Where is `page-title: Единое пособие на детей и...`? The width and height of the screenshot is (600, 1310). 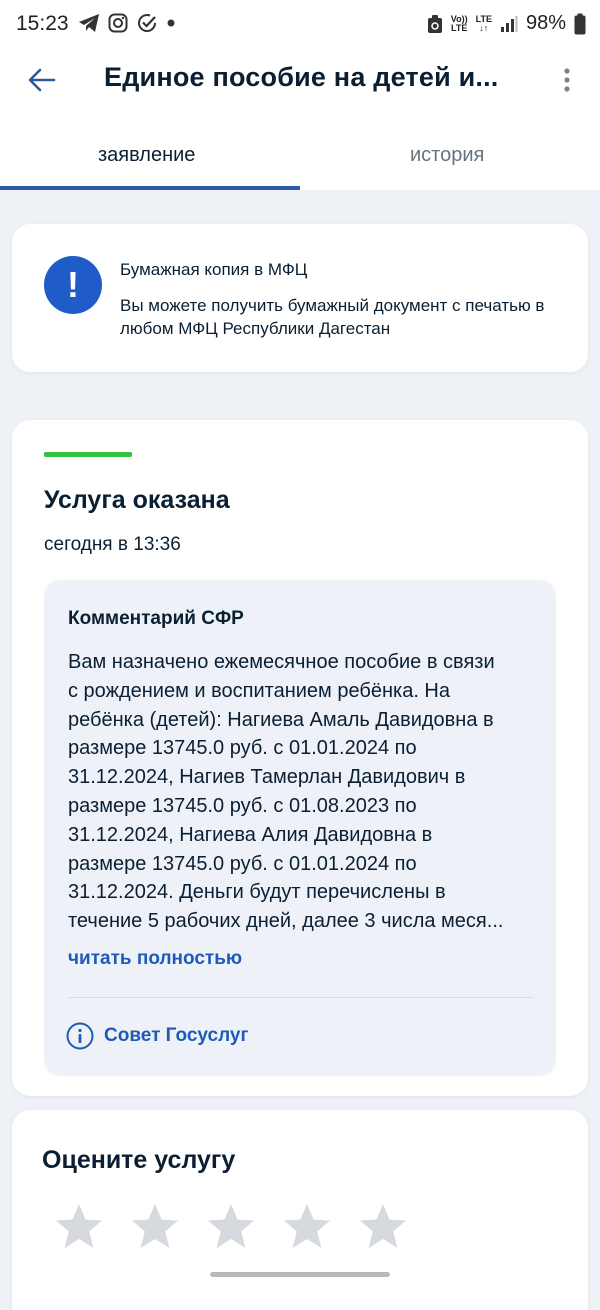 page-title: Единое пособие на детей и... is located at coordinates (301, 77).